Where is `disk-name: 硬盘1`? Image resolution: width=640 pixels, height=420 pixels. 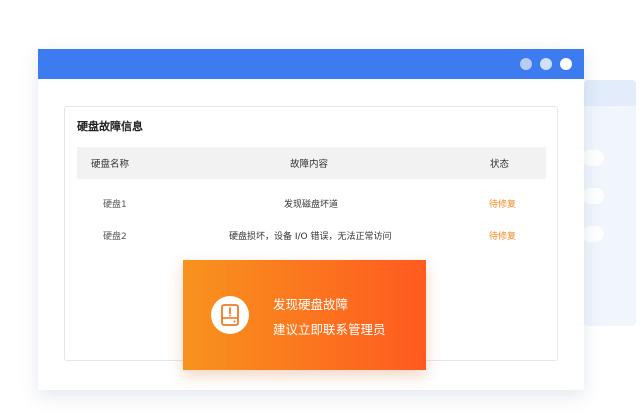
disk-name: 硬盘1 is located at coordinates (115, 205).